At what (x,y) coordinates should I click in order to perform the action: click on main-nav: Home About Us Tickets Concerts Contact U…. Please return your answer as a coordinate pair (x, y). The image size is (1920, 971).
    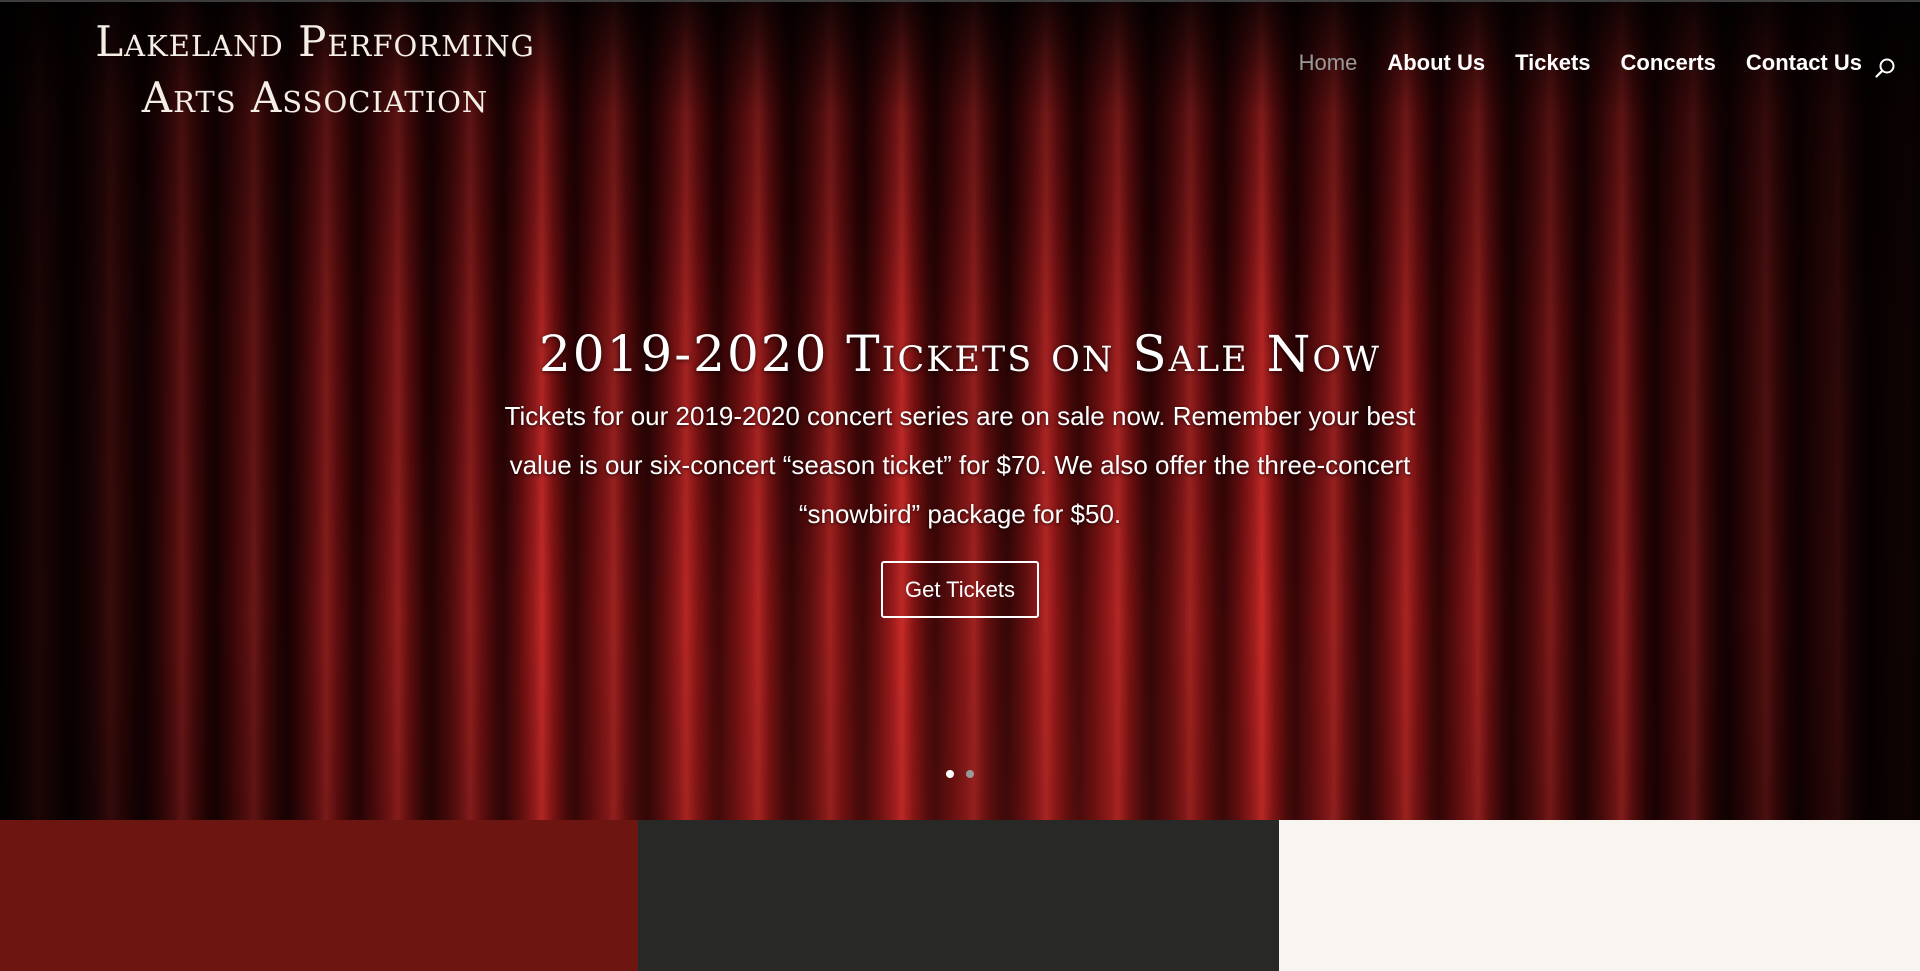
    Looking at the image, I should click on (1580, 63).